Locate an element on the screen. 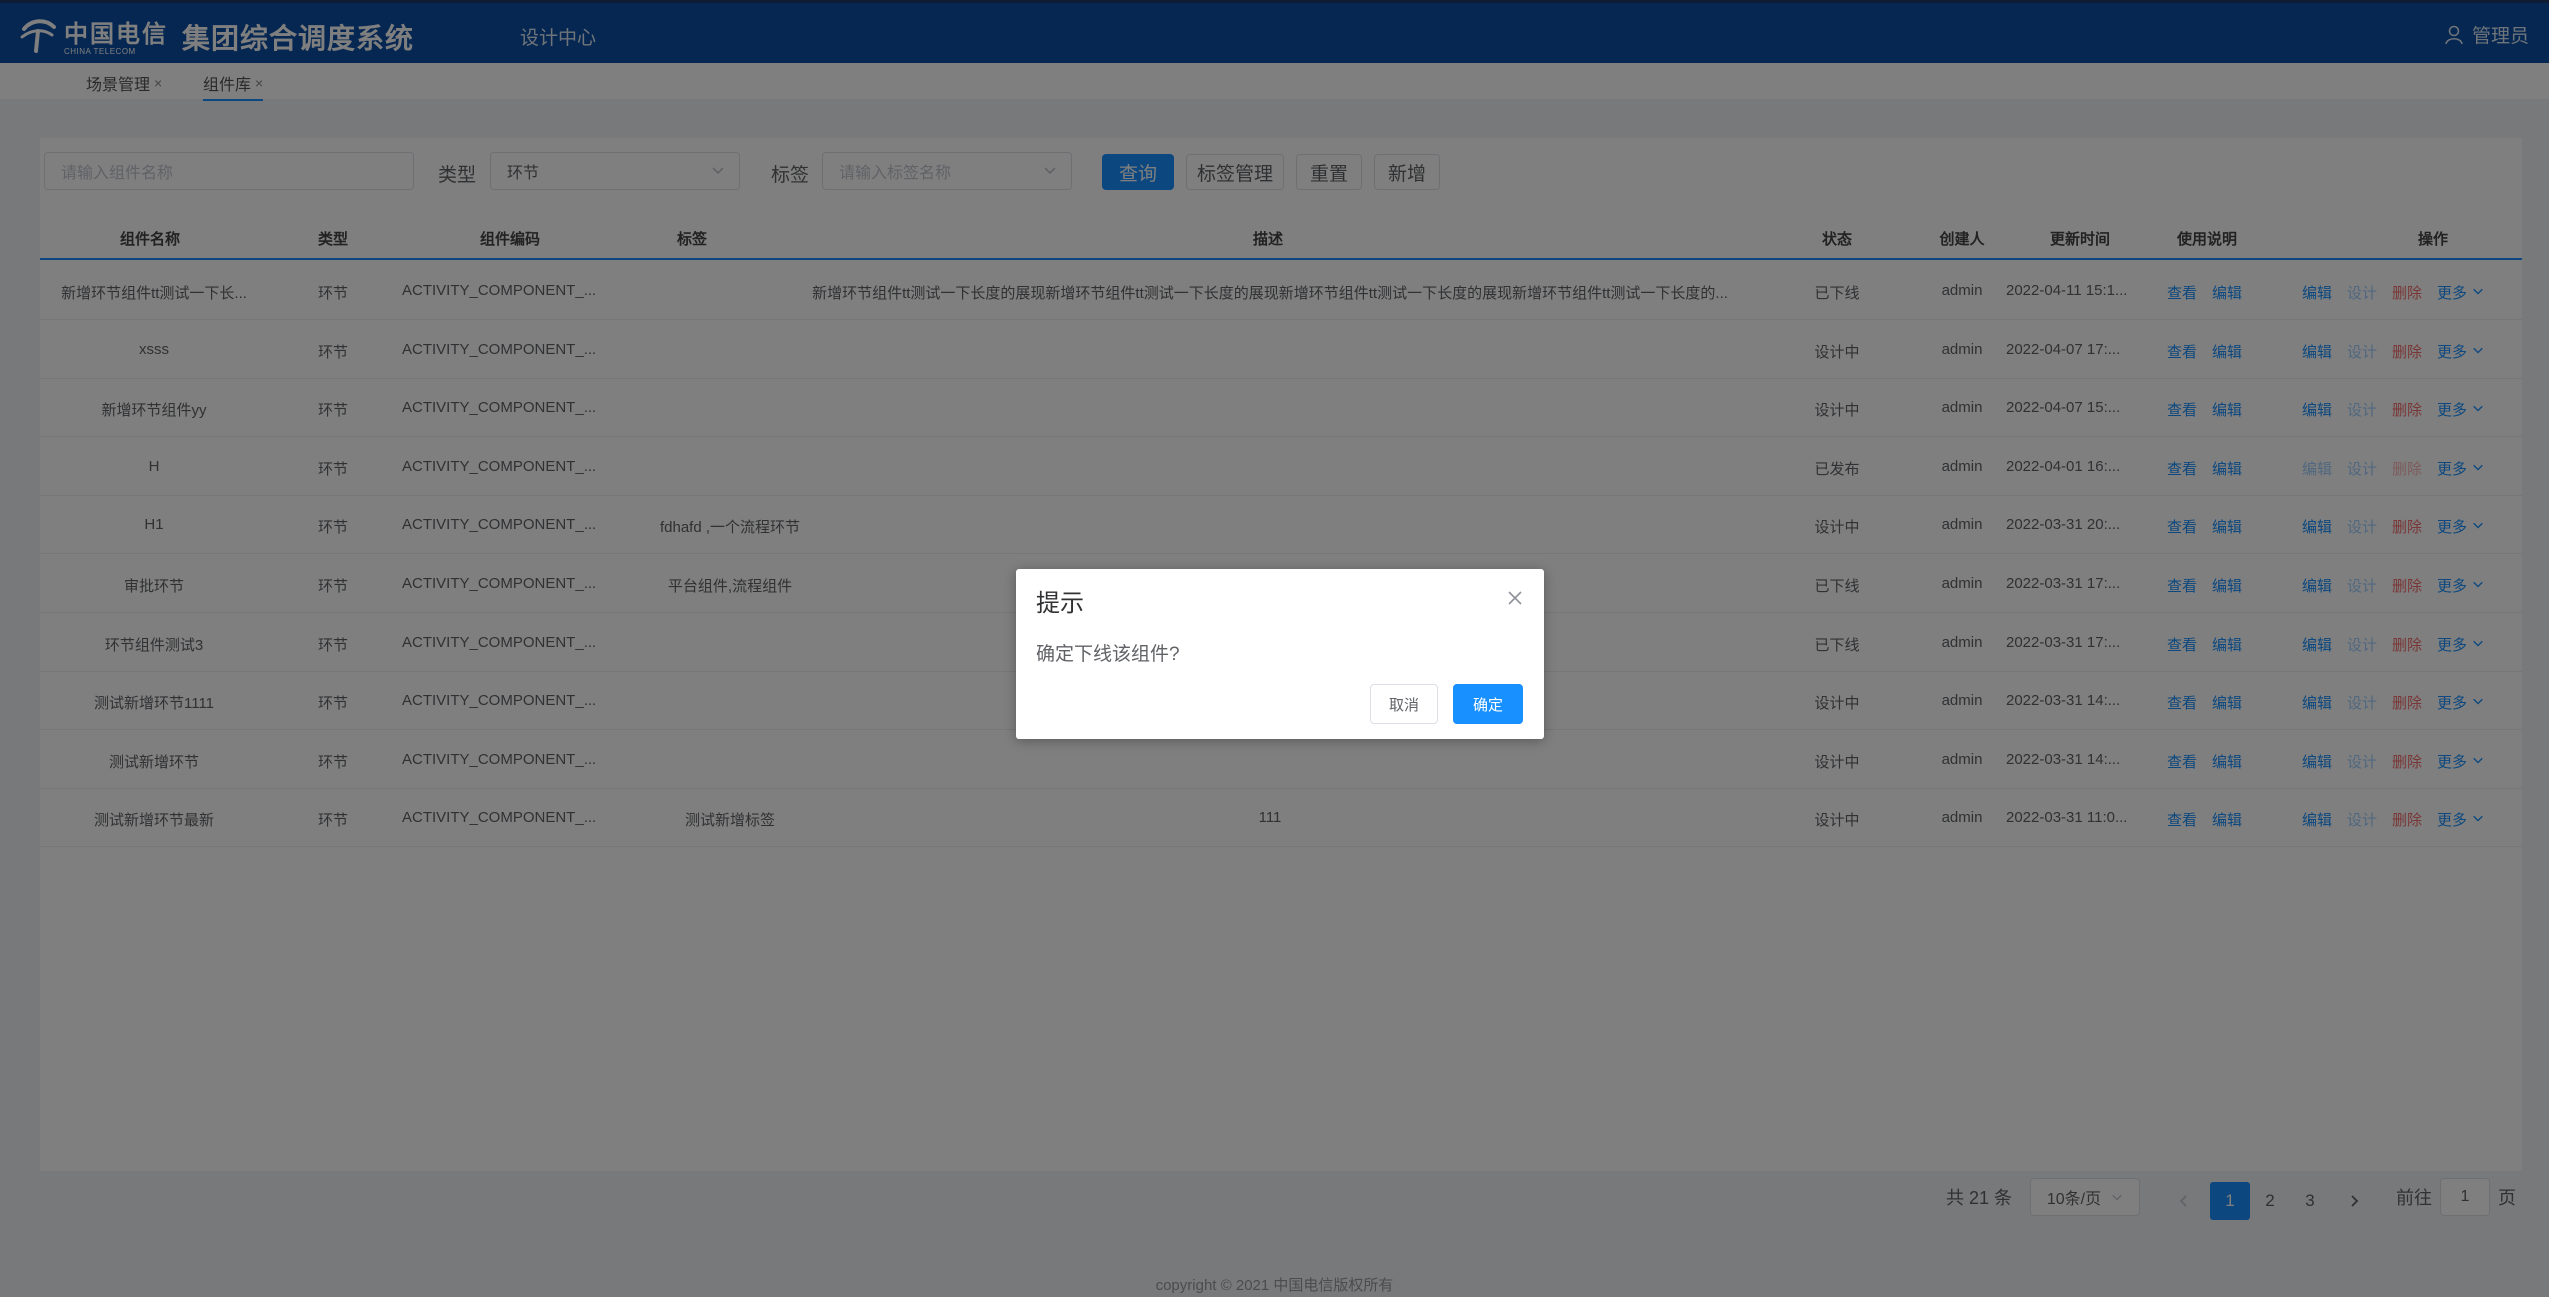 Image resolution: width=2549 pixels, height=1297 pixels. confirm-button: 确定 is located at coordinates (1488, 704).